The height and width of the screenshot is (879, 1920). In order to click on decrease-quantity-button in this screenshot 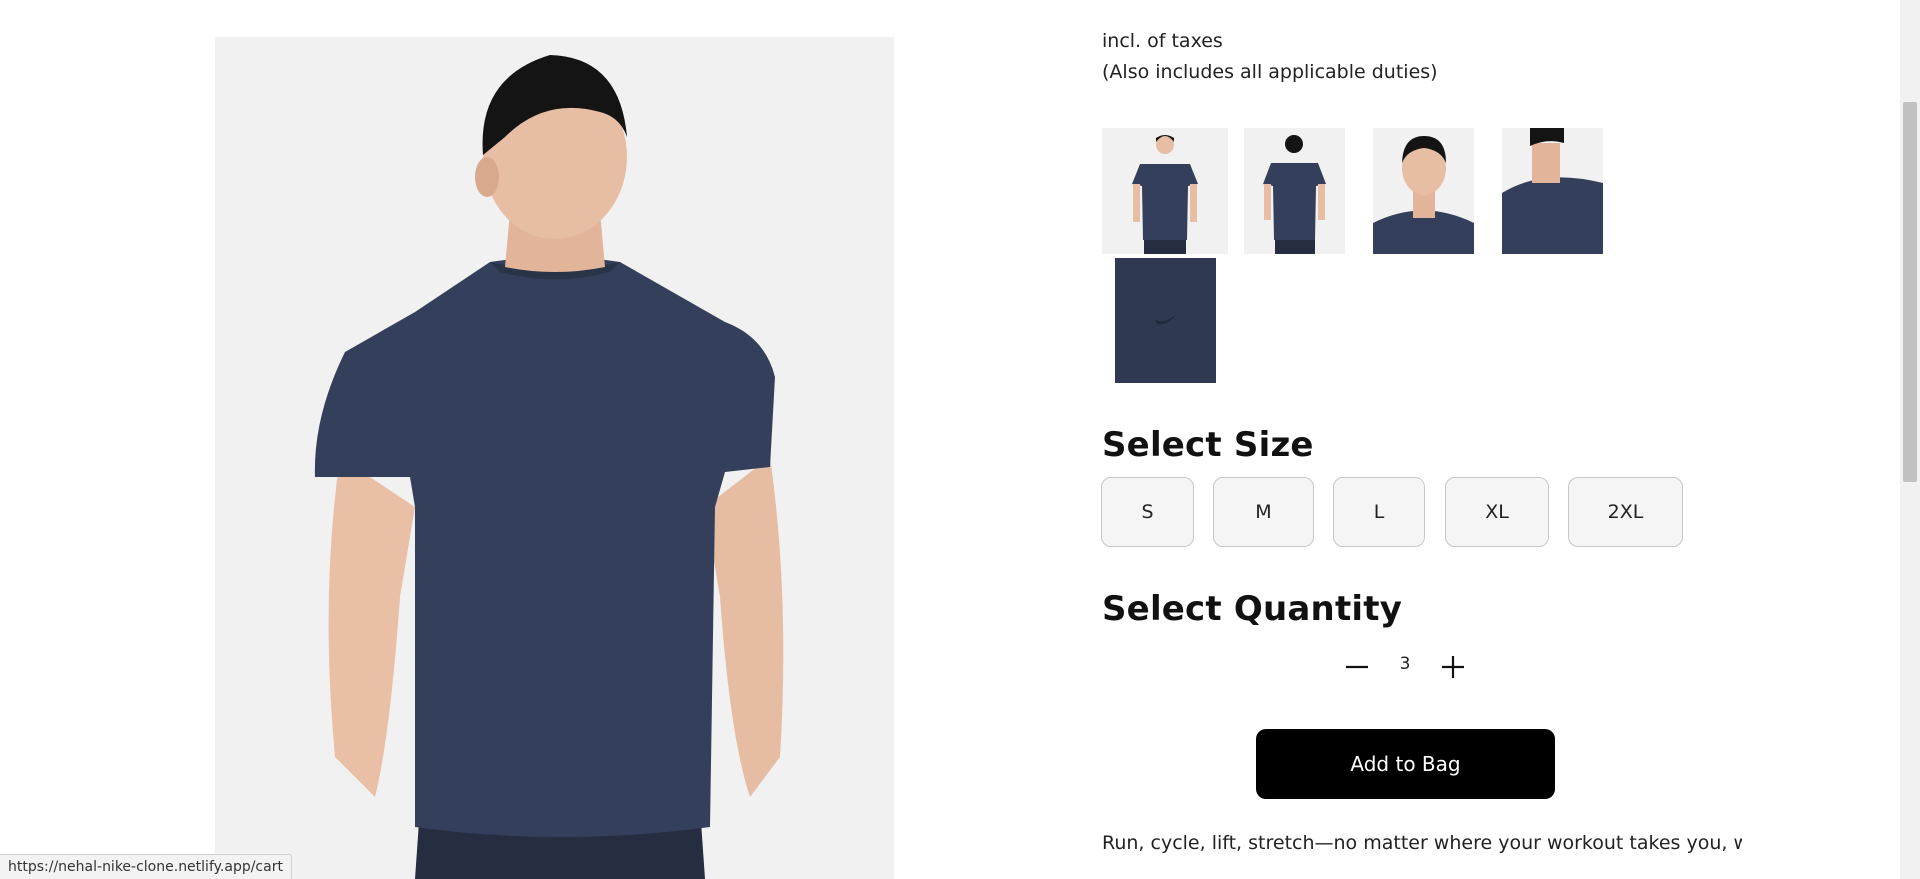, I will do `click(1357, 667)`.